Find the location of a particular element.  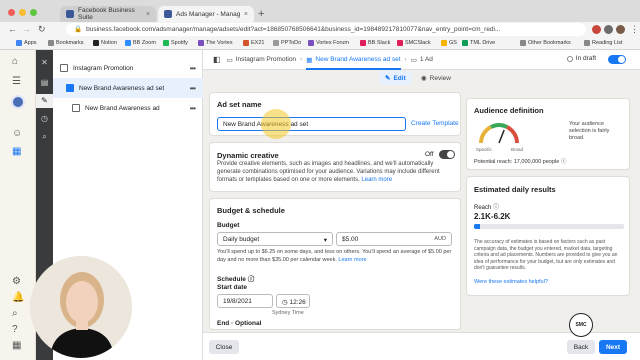

breadcrumb-label: New Brand Awareness ad set is located at coordinates (358, 59).